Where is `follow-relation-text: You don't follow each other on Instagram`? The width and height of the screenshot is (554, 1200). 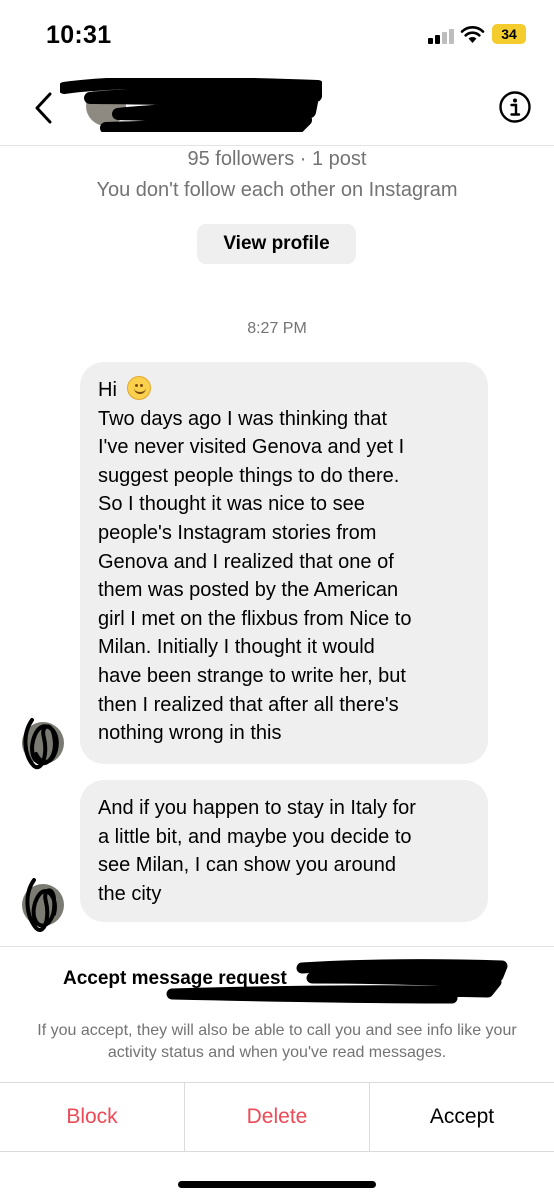
follow-relation-text: You don't follow each other on Instagram is located at coordinates (277, 190).